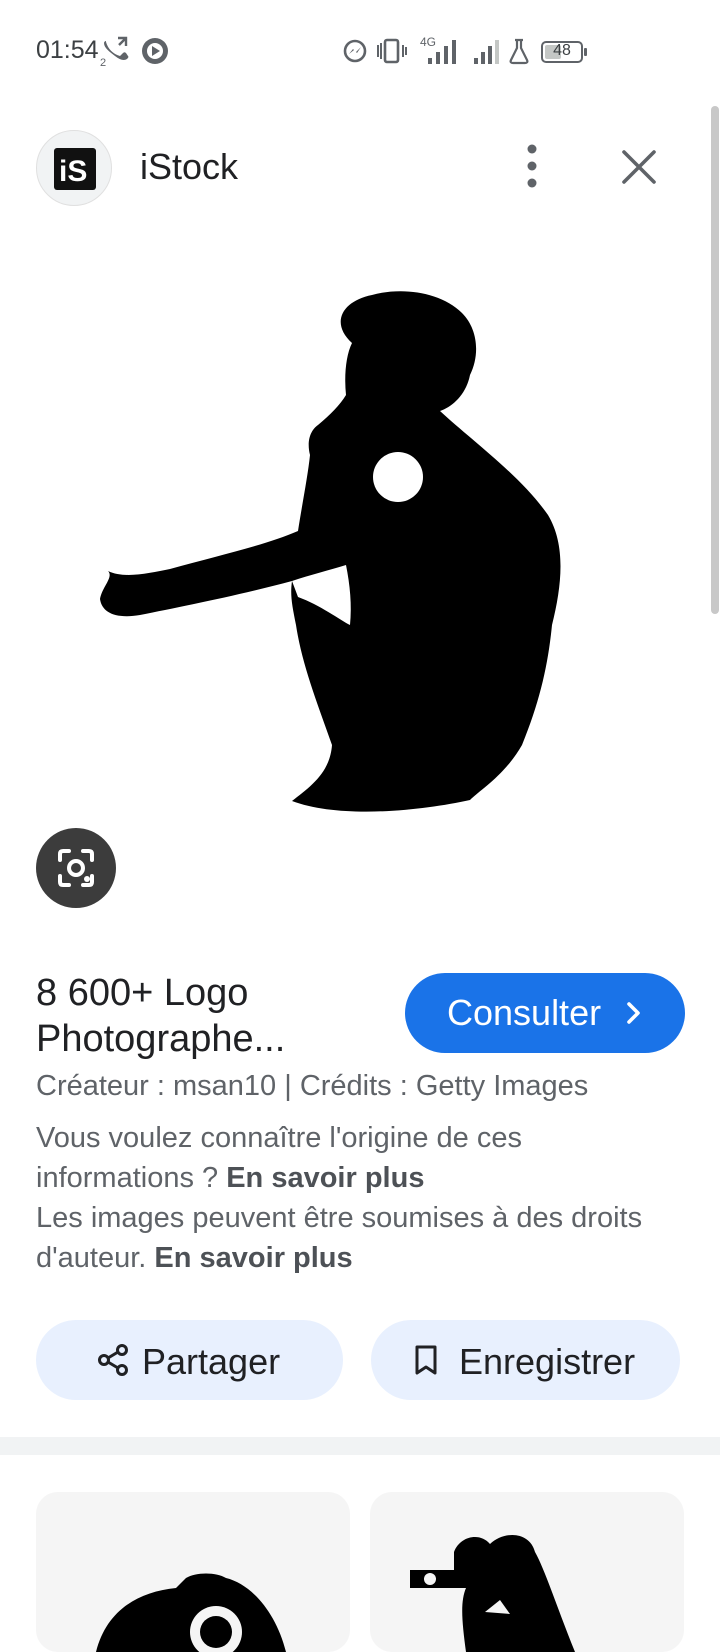  What do you see at coordinates (355, 51) in the screenshot?
I see `messenger-icon` at bounding box center [355, 51].